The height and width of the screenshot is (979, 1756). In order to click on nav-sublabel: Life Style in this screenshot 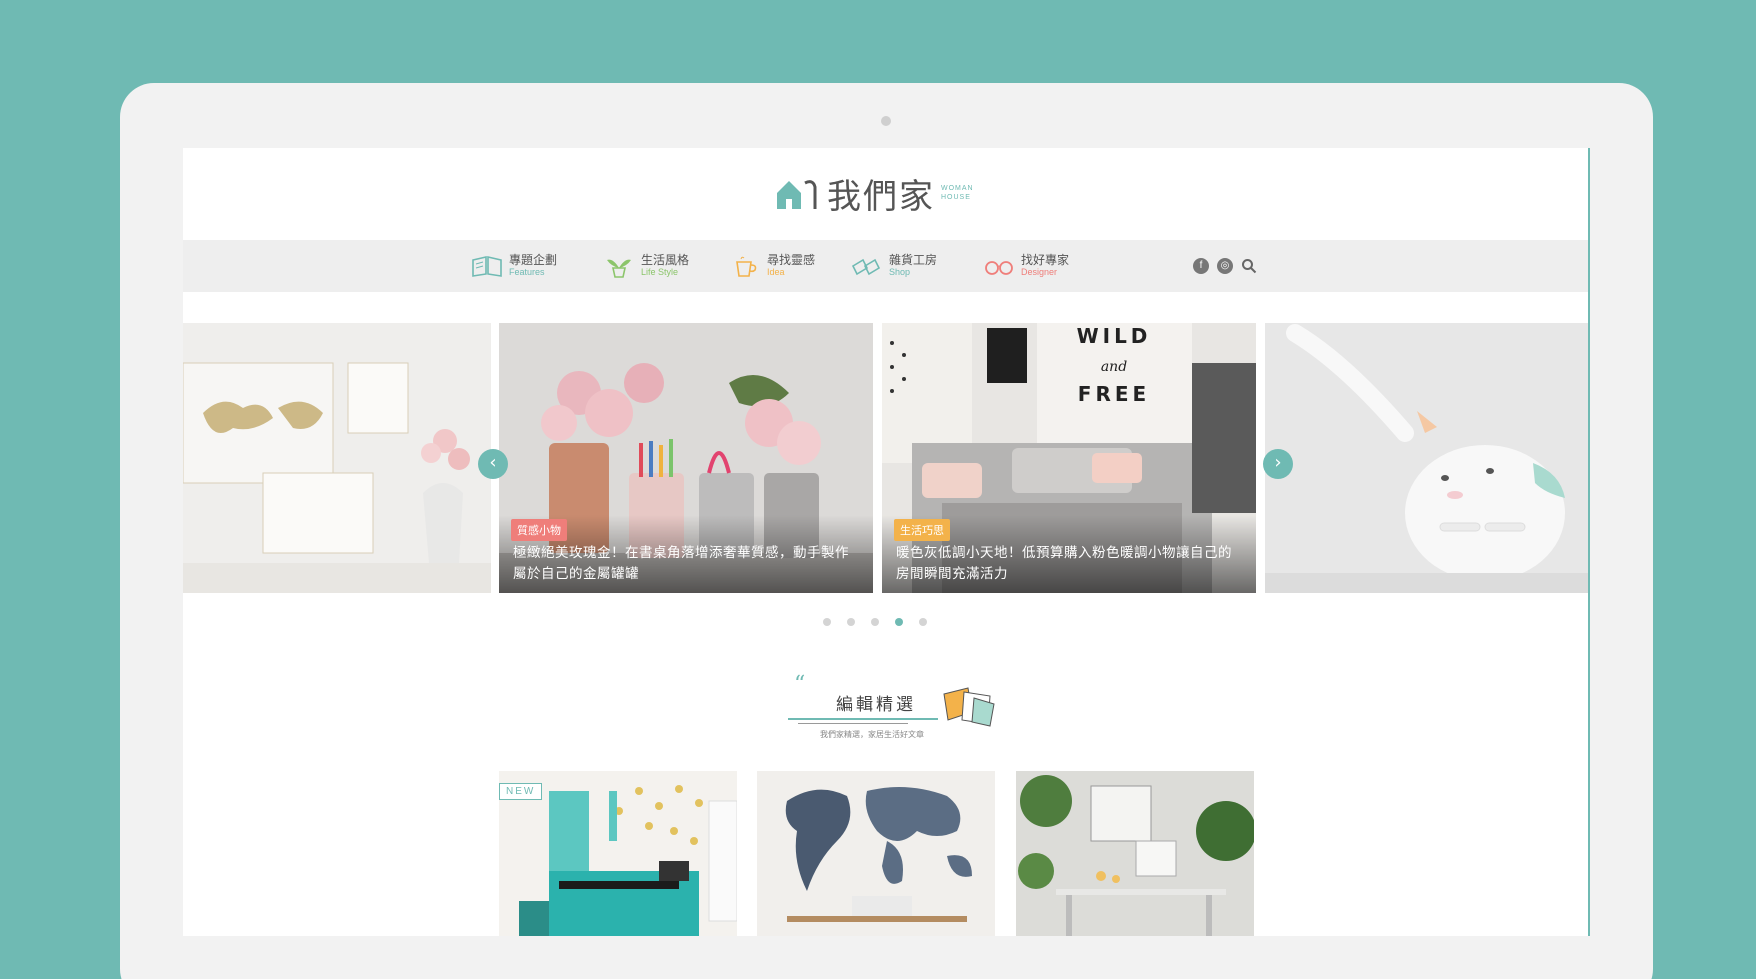, I will do `click(660, 272)`.